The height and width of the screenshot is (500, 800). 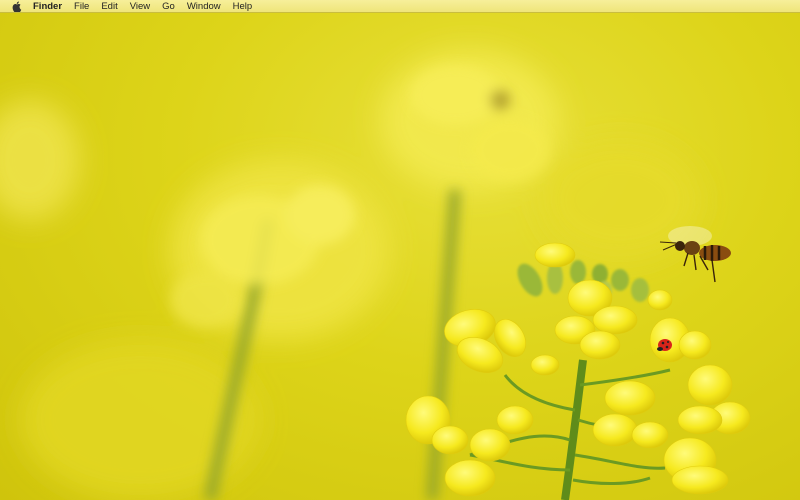 What do you see at coordinates (695, 254) in the screenshot?
I see `bee-graphic` at bounding box center [695, 254].